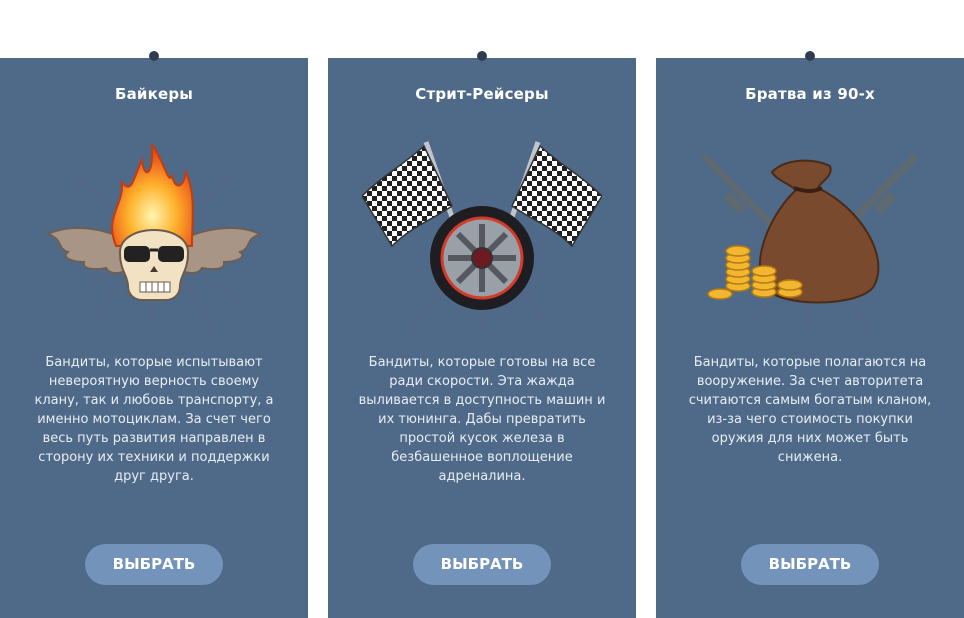 This screenshot has width=964, height=618. What do you see at coordinates (482, 564) in the screenshot?
I see `select-street-racers-button: ВЫБРАТЬ` at bounding box center [482, 564].